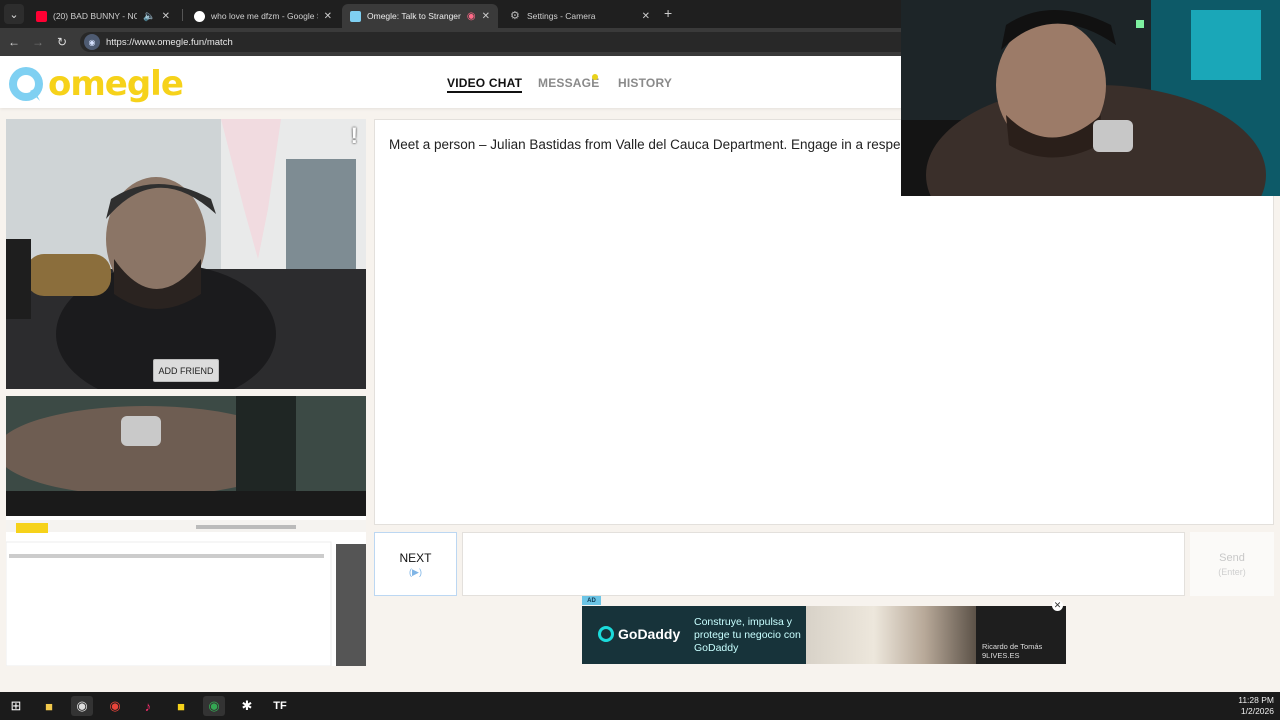 This screenshot has width=1280, height=720. Describe the element at coordinates (649, 634) in the screenshot. I see `ad-brand: GoDaddy` at that location.